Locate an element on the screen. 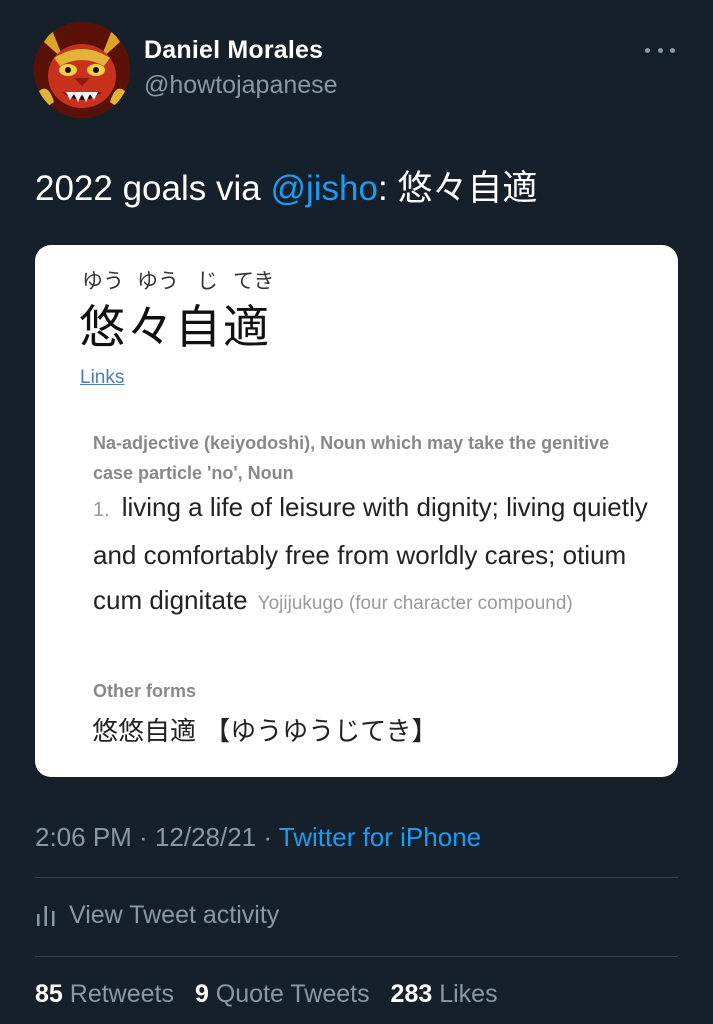 Image resolution: width=713 pixels, height=1024 pixels. avatar is located at coordinates (82, 70).